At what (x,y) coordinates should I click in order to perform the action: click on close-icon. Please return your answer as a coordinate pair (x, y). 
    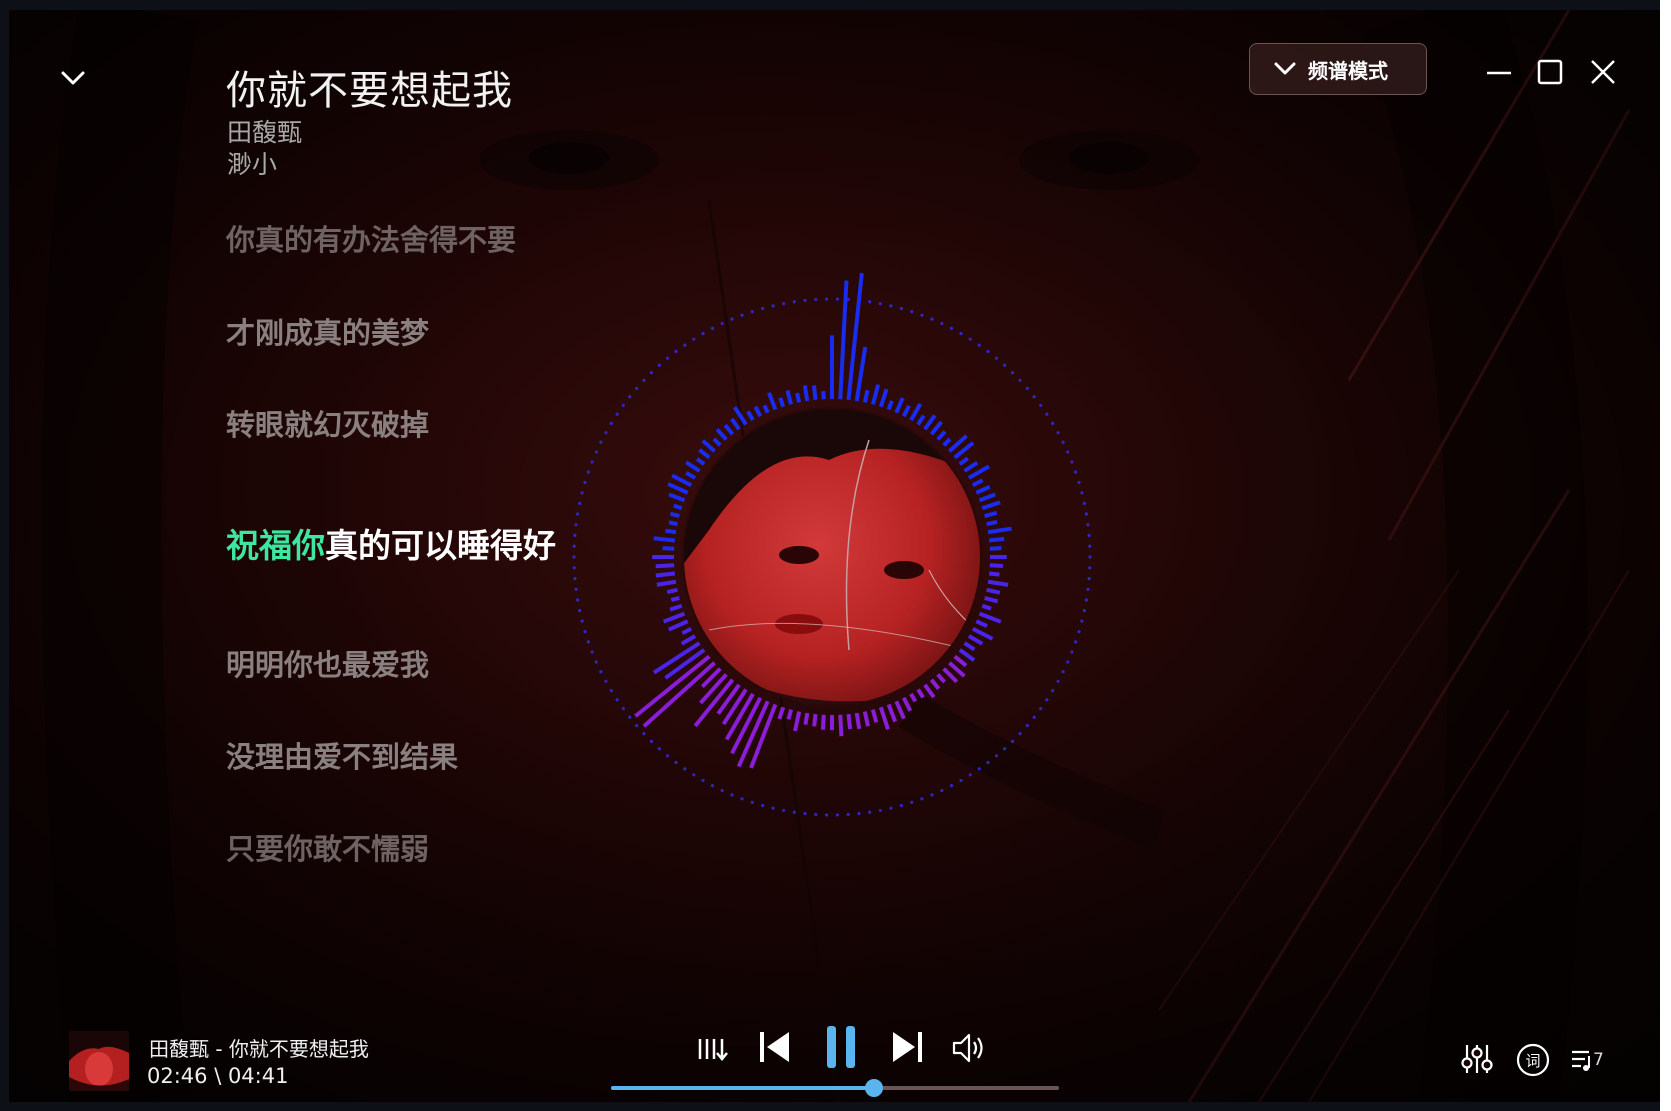
    Looking at the image, I should click on (1603, 72).